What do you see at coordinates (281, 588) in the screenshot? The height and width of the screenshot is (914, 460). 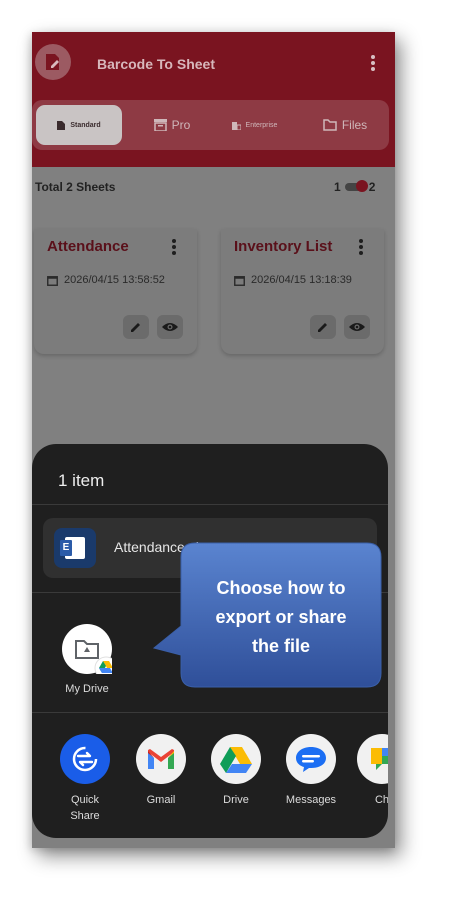 I see `callout-line-1: Choose how to` at bounding box center [281, 588].